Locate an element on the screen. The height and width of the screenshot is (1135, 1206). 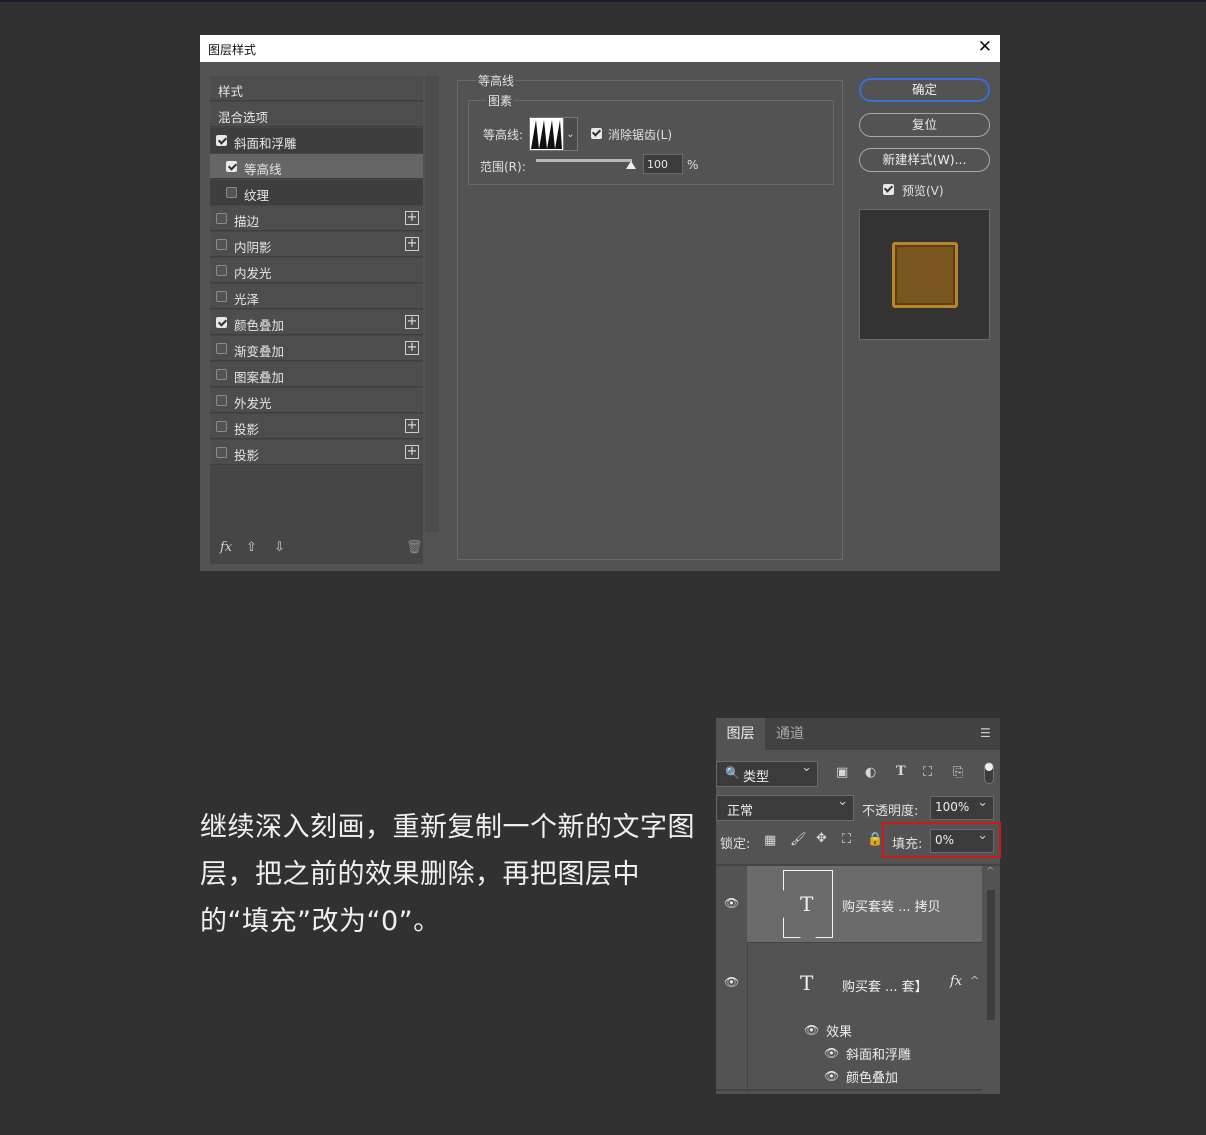
layers-scrollbar: ^ is located at coordinates (991, 980).